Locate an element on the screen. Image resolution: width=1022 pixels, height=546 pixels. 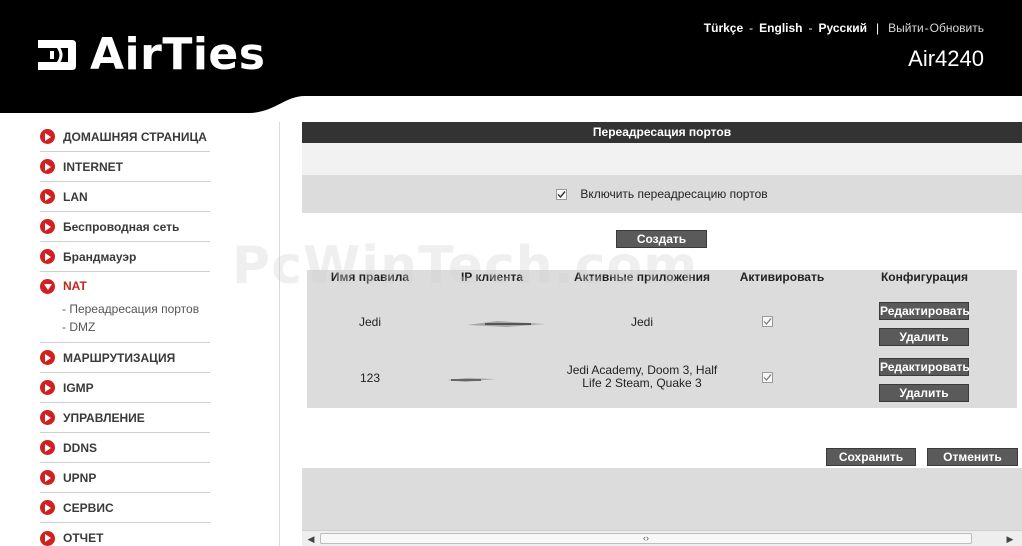
cancel-button: Отменить is located at coordinates (972, 457).